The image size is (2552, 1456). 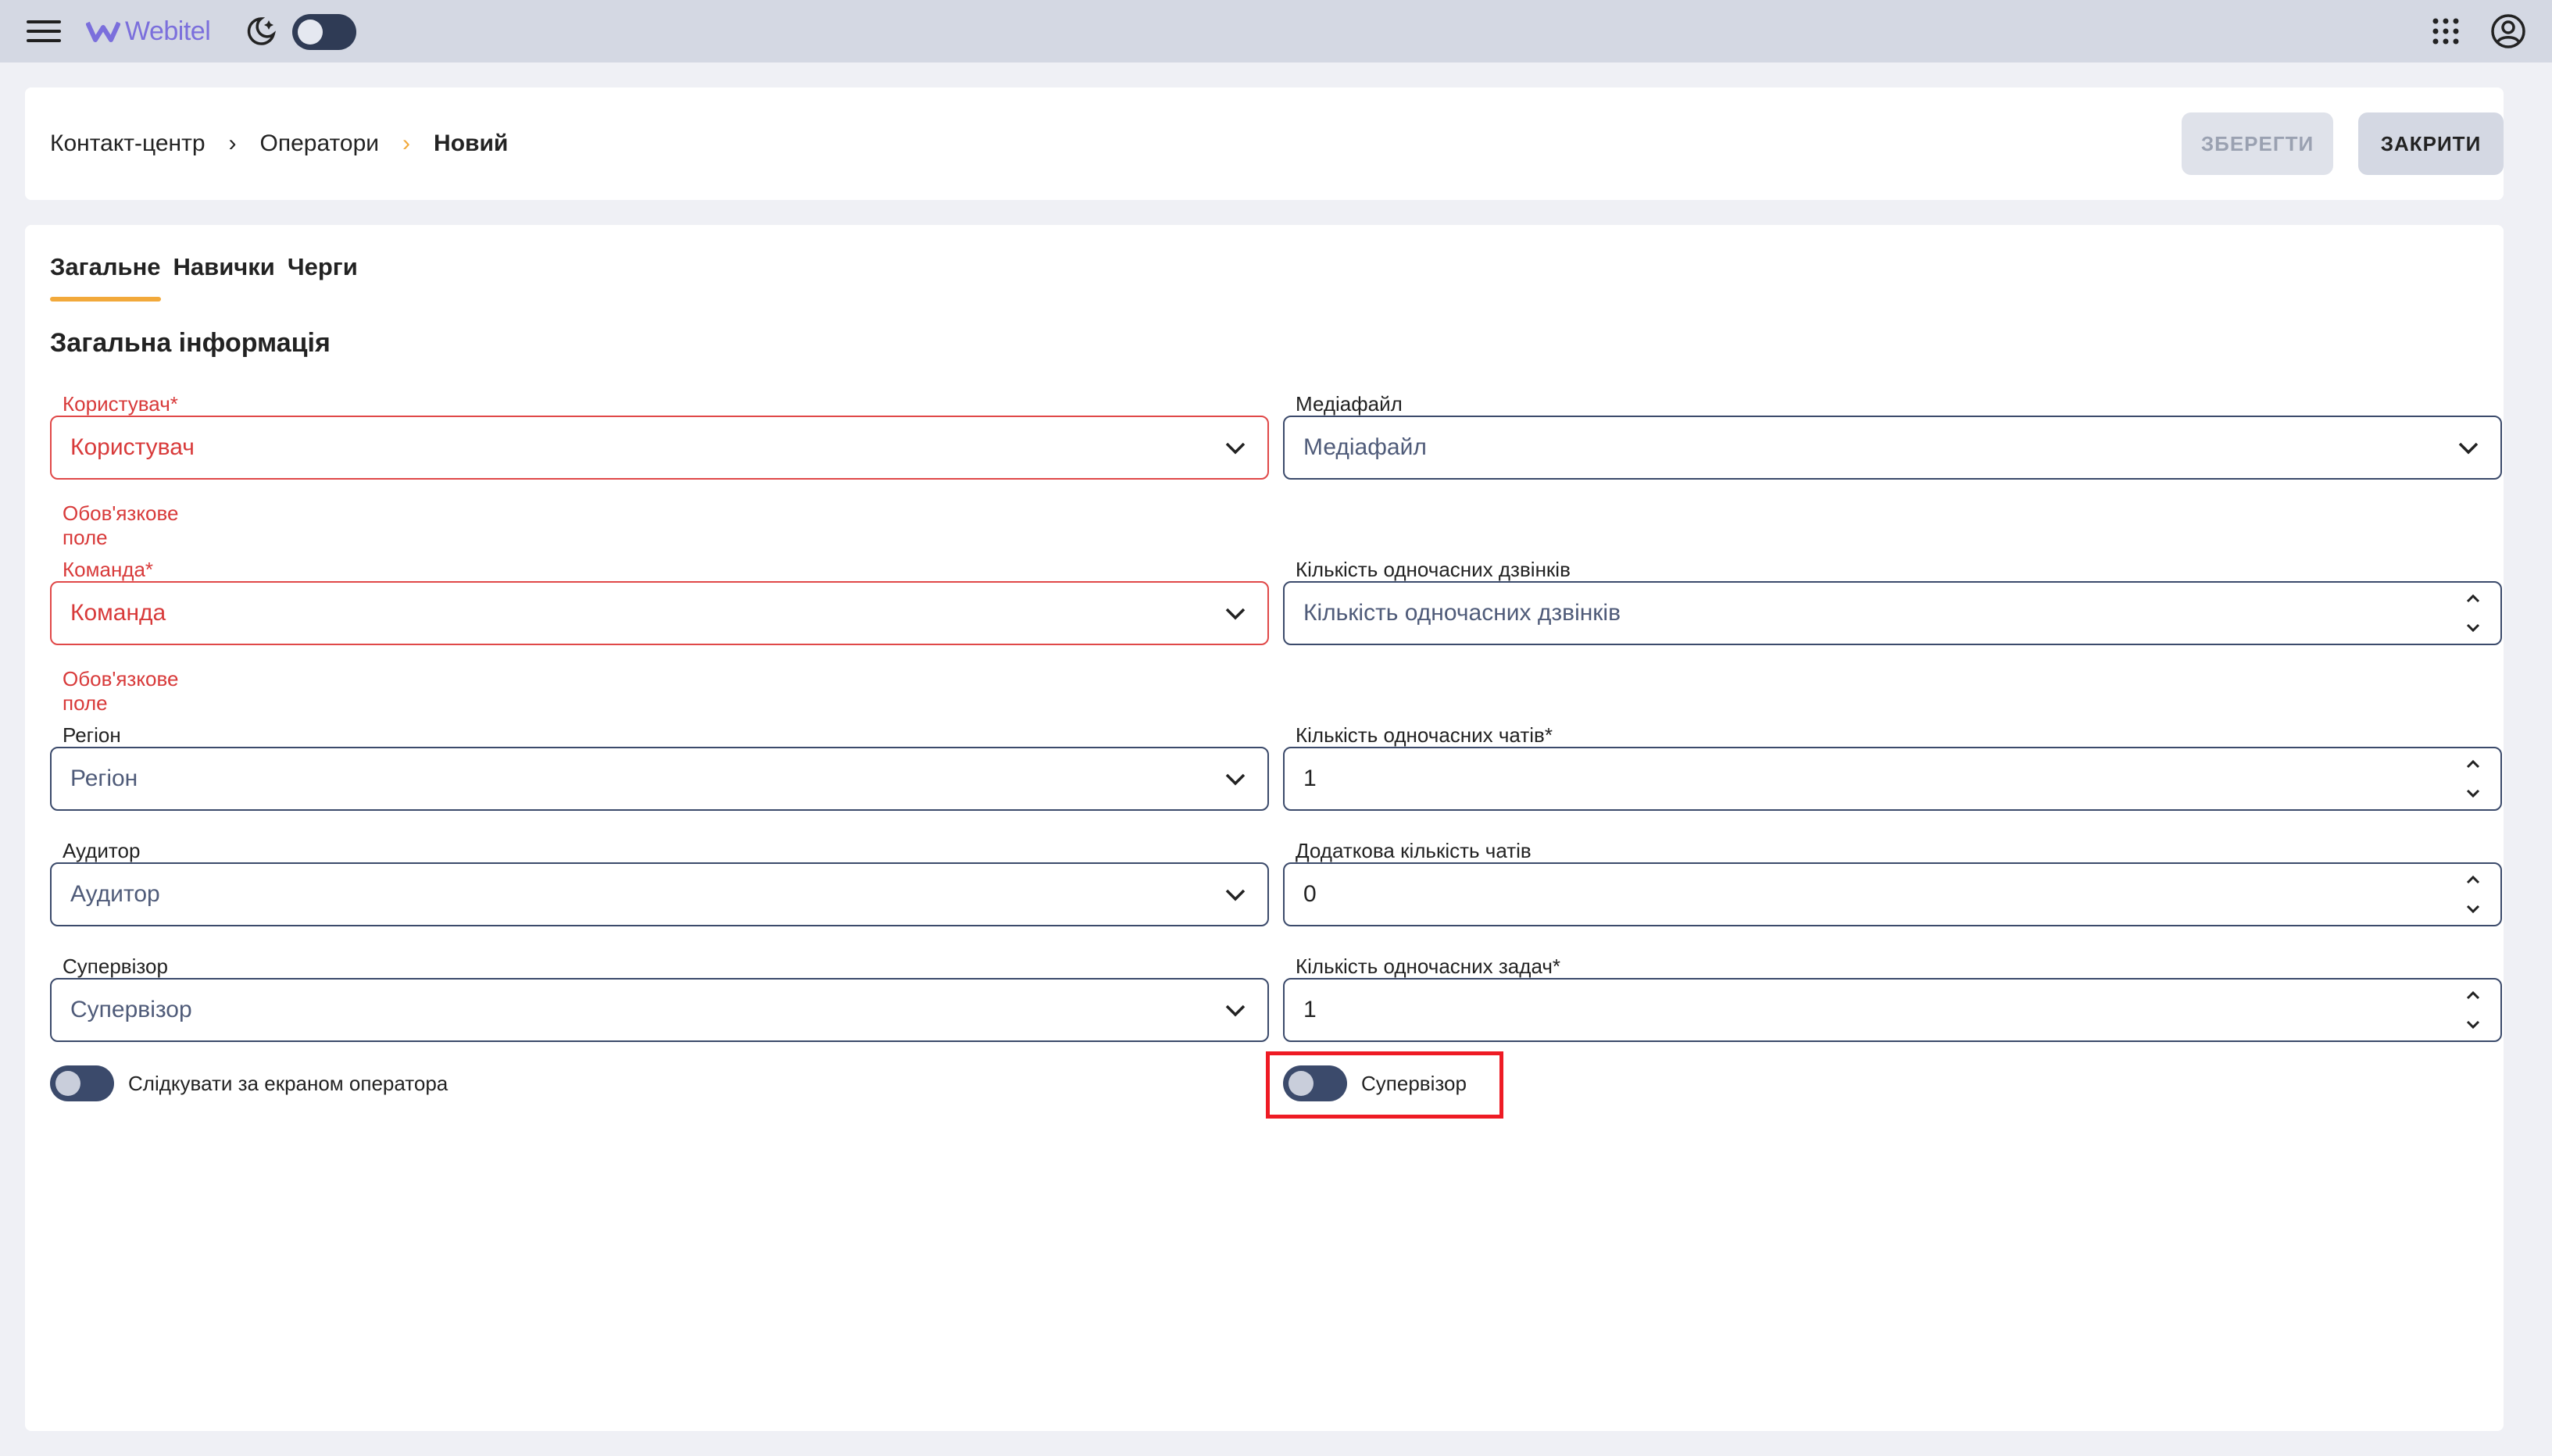 I want to click on close-button: ЗАКРИТИ, so click(x=2431, y=143).